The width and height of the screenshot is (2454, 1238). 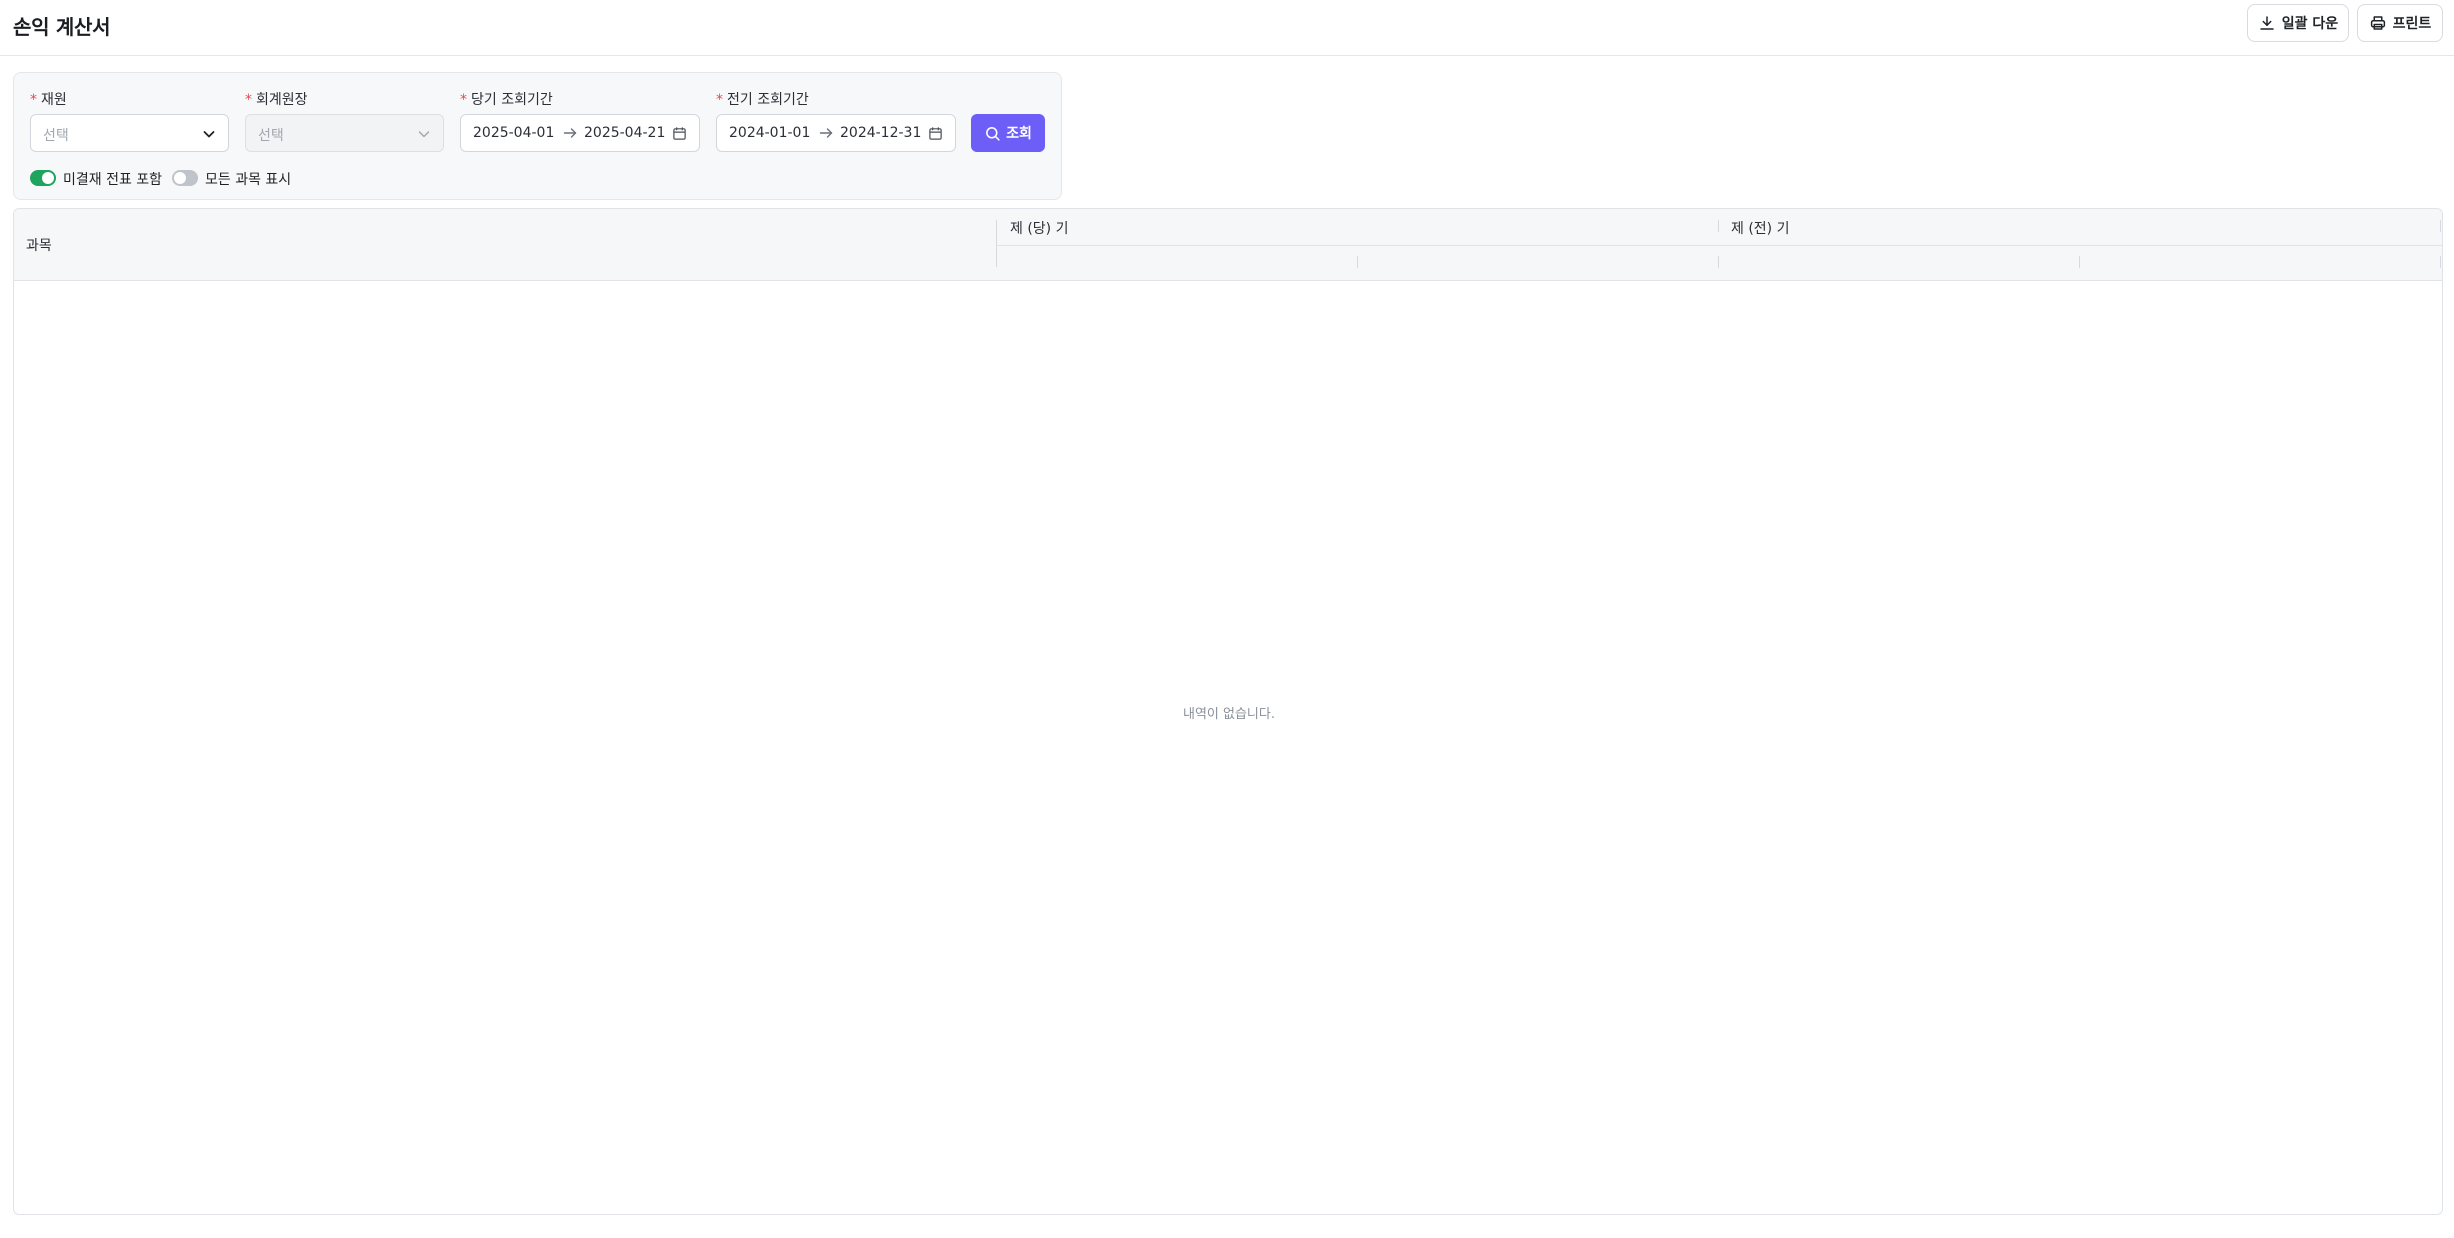 I want to click on previous-period-end: 2024-12-31, so click(x=880, y=133).